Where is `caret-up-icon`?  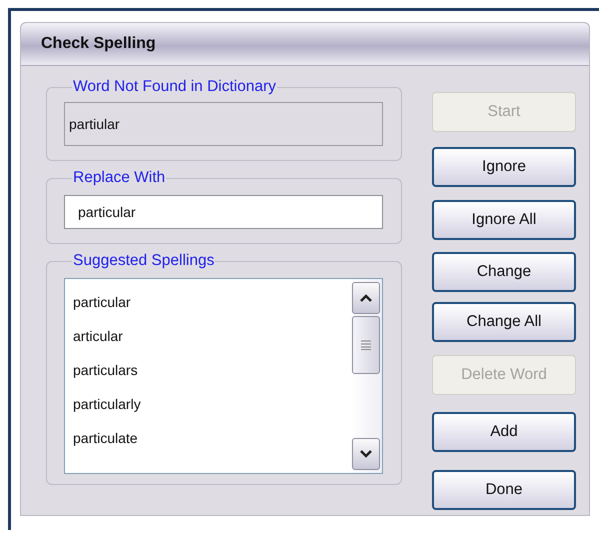
caret-up-icon is located at coordinates (366, 298).